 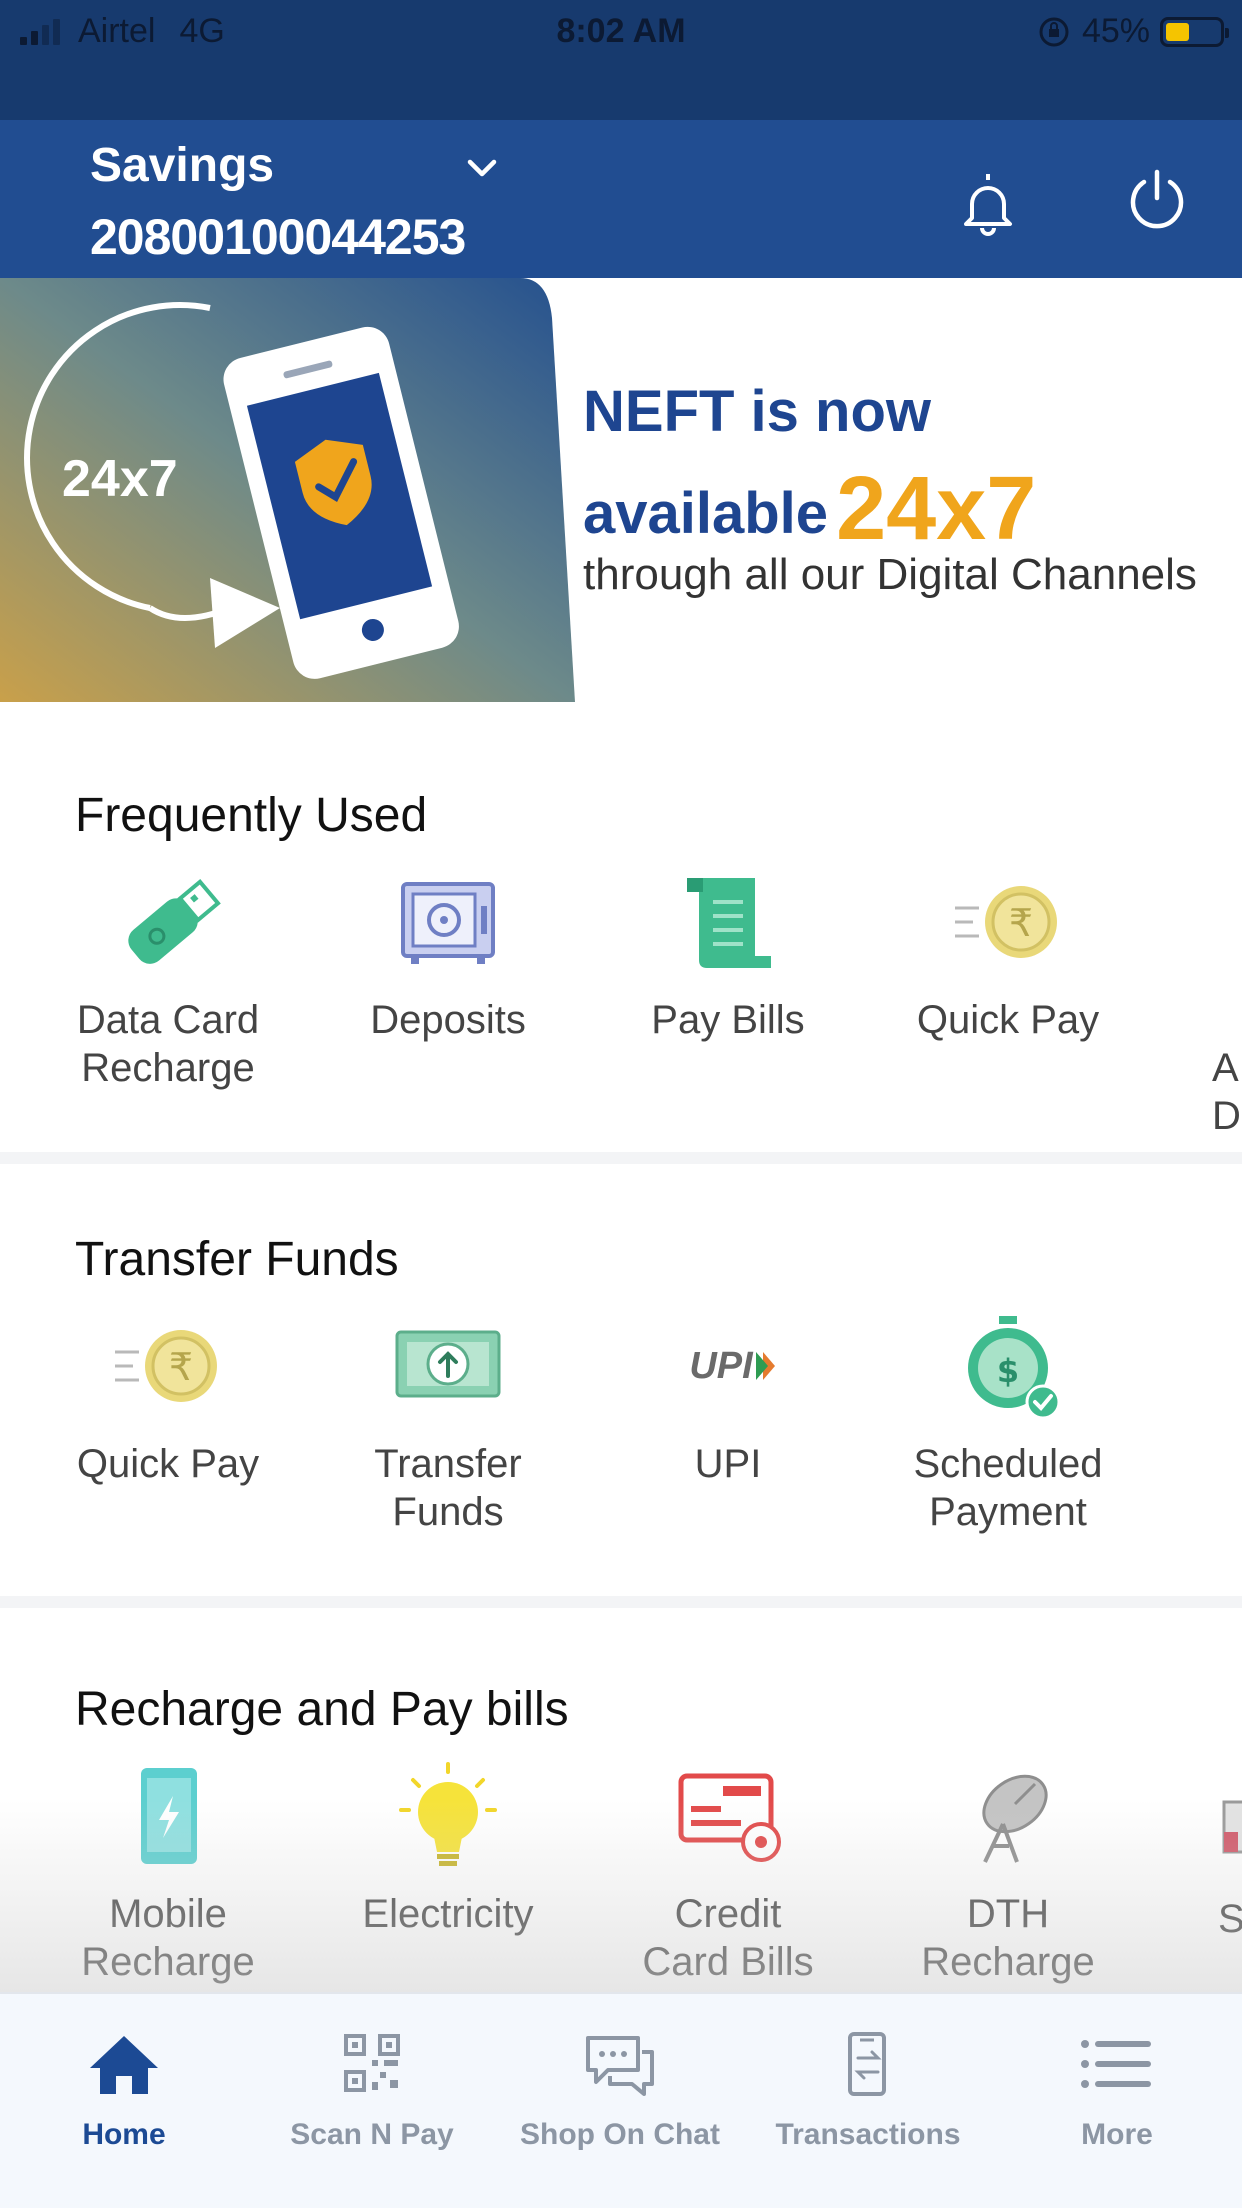 What do you see at coordinates (1008, 1464) in the screenshot?
I see `tile-label: Scheduled` at bounding box center [1008, 1464].